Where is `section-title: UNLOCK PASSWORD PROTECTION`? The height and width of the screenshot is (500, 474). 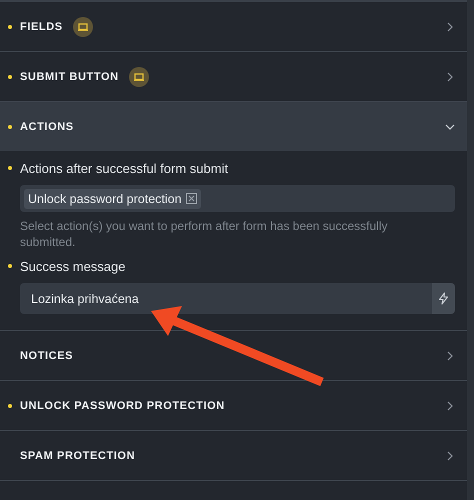 section-title: UNLOCK PASSWORD PROTECTION is located at coordinates (122, 406).